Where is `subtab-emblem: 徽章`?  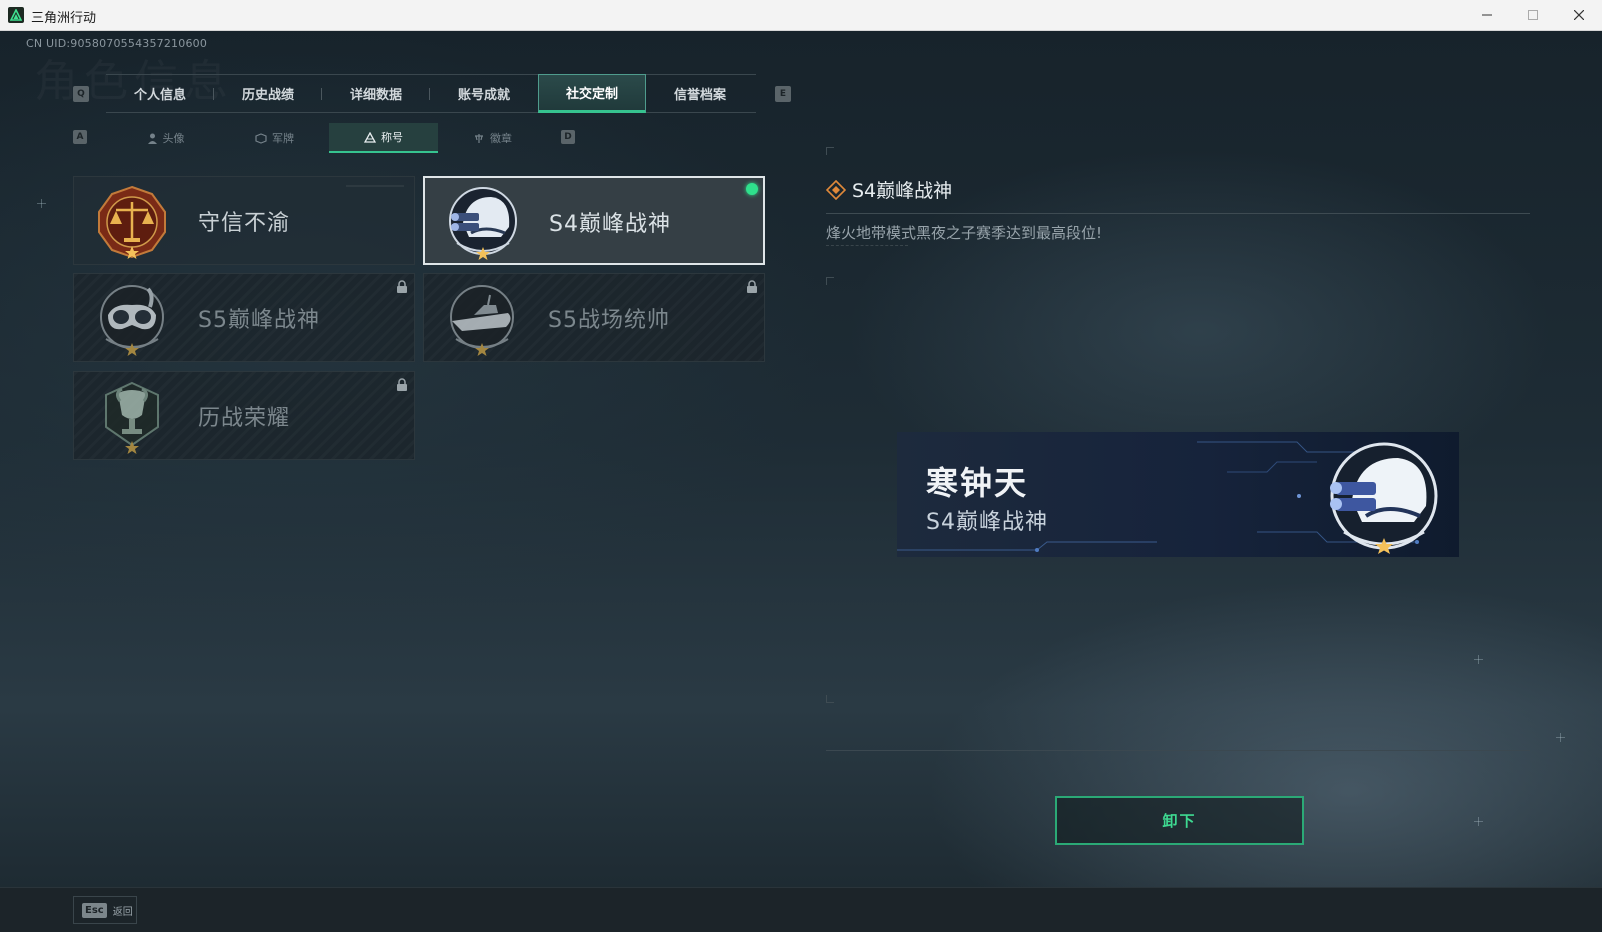 subtab-emblem: 徽章 is located at coordinates (492, 138).